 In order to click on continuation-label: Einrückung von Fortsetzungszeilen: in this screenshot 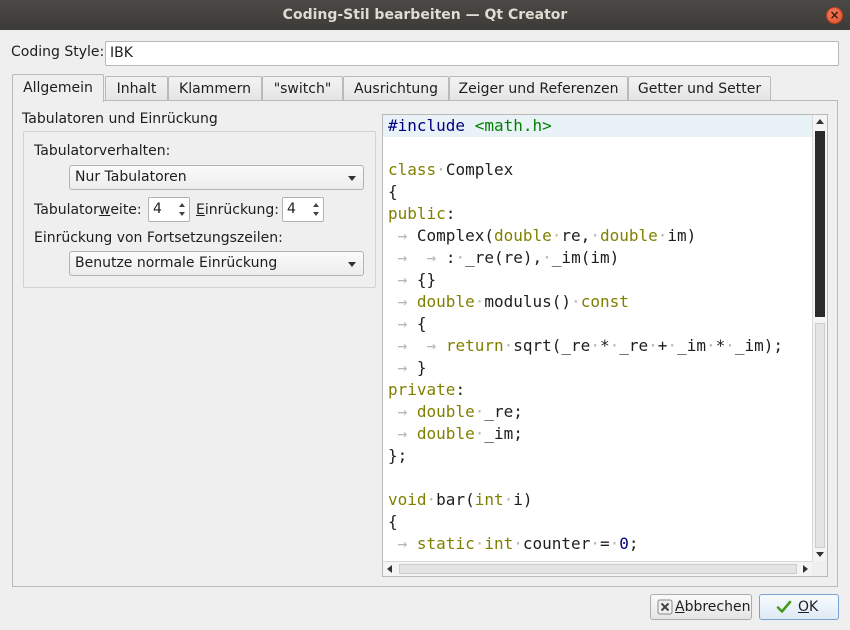, I will do `click(158, 238)`.